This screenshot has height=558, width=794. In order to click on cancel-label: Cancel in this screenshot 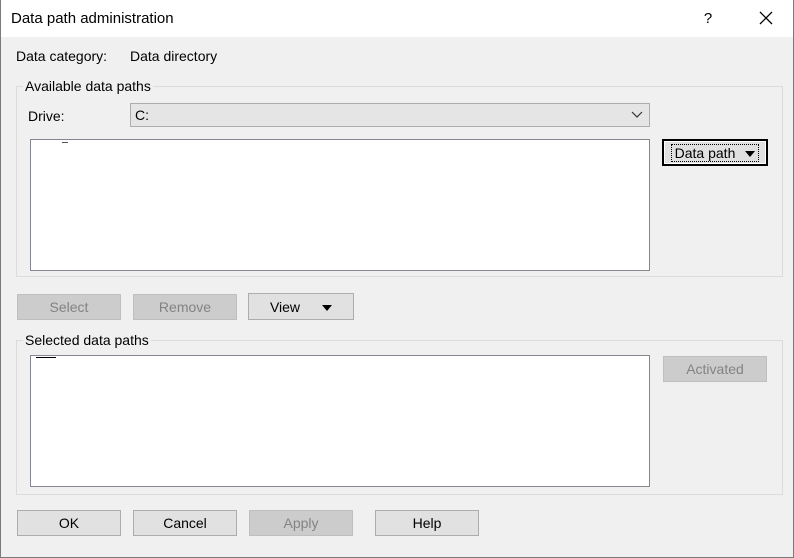, I will do `click(185, 523)`.